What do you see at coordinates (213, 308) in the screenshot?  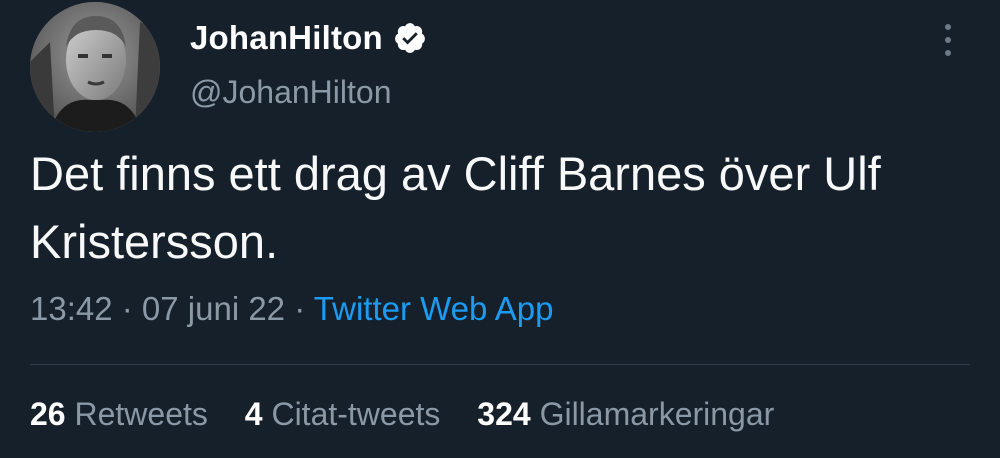 I see `tweet-date: 07 juni 22` at bounding box center [213, 308].